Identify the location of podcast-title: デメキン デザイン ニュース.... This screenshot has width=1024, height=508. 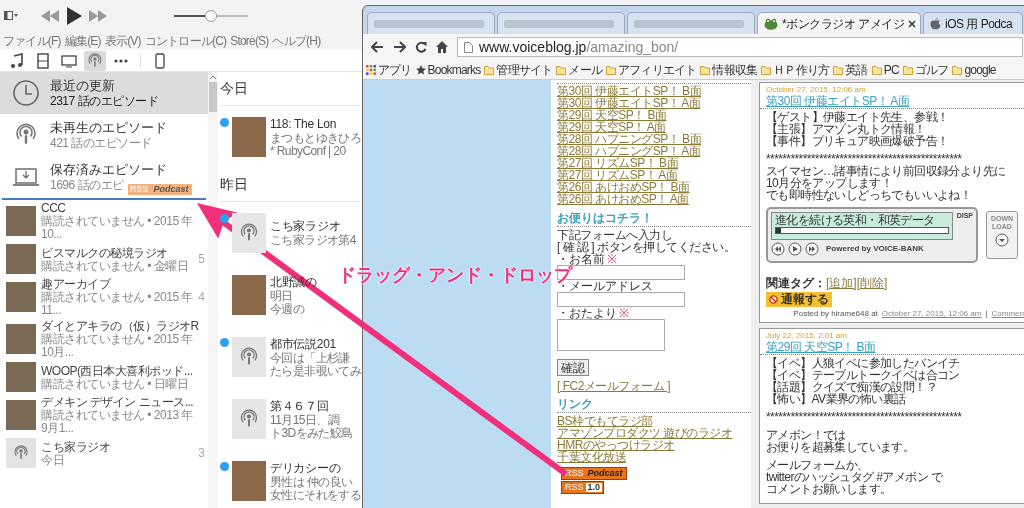
(117, 402).